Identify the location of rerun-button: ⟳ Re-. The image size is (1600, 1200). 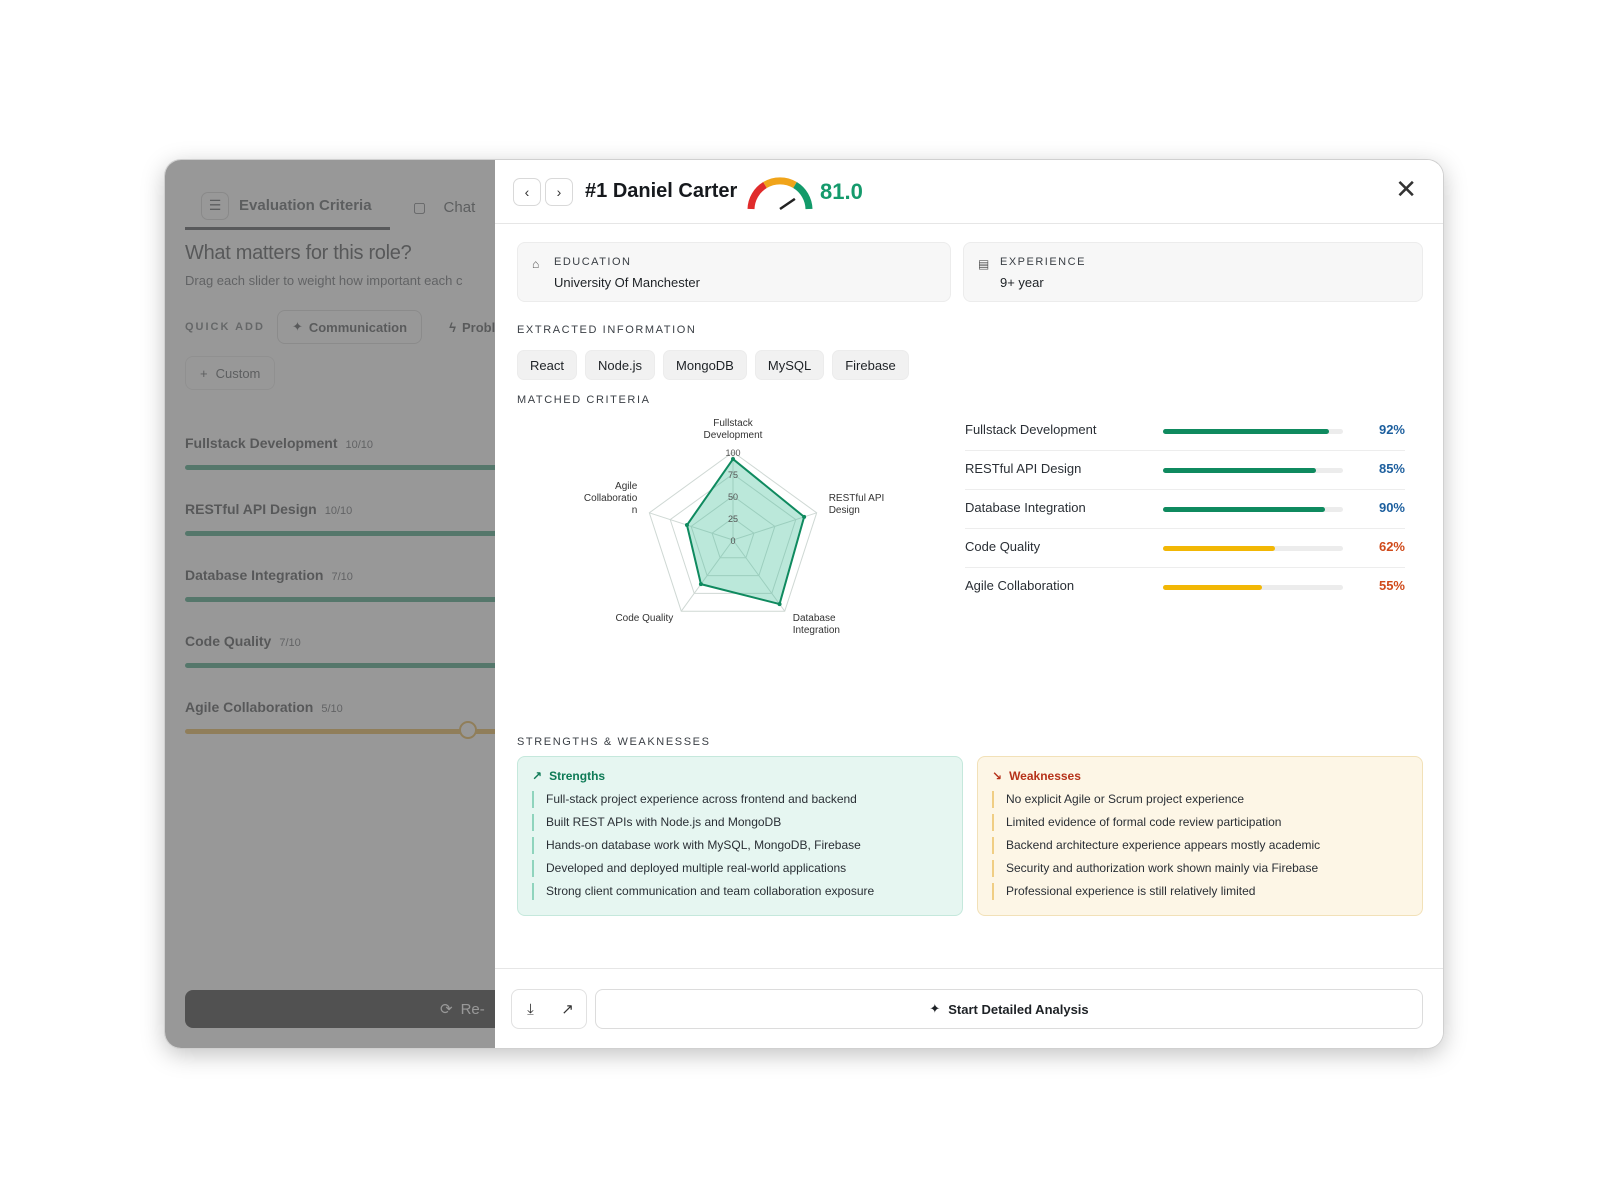
(340, 1009).